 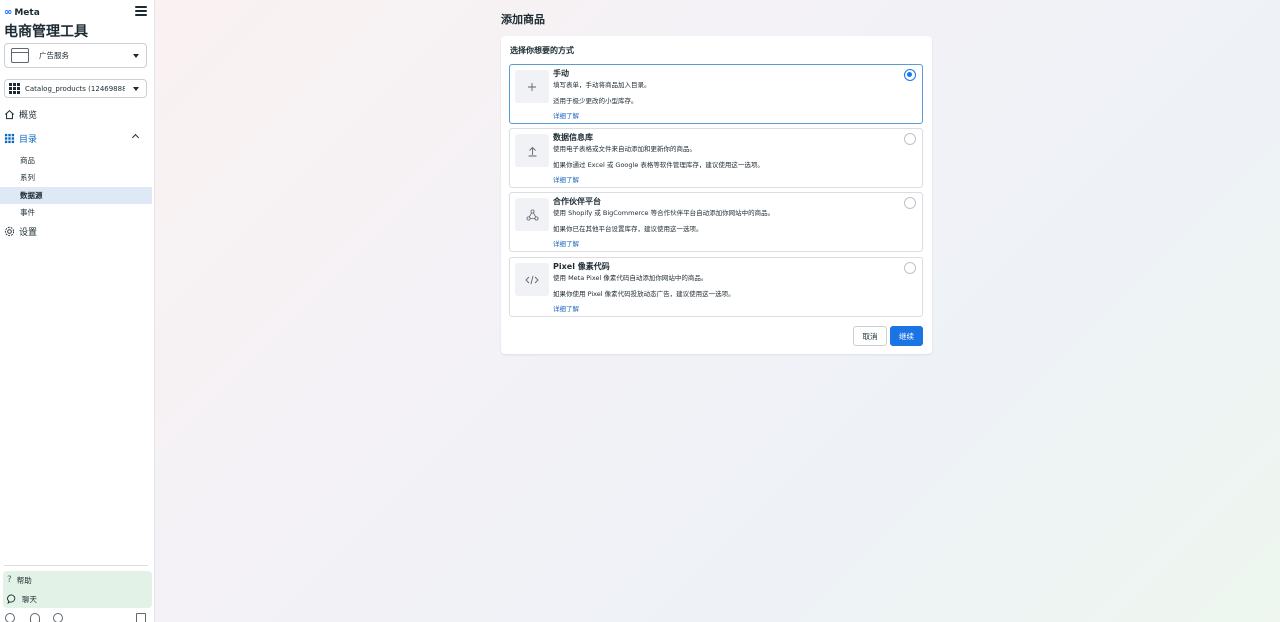 What do you see at coordinates (716, 94) in the screenshot?
I see `option-manual: 手动 填写表单，手动将商品加入目录。 适用于极少更改的小型库存。 详细了解` at bounding box center [716, 94].